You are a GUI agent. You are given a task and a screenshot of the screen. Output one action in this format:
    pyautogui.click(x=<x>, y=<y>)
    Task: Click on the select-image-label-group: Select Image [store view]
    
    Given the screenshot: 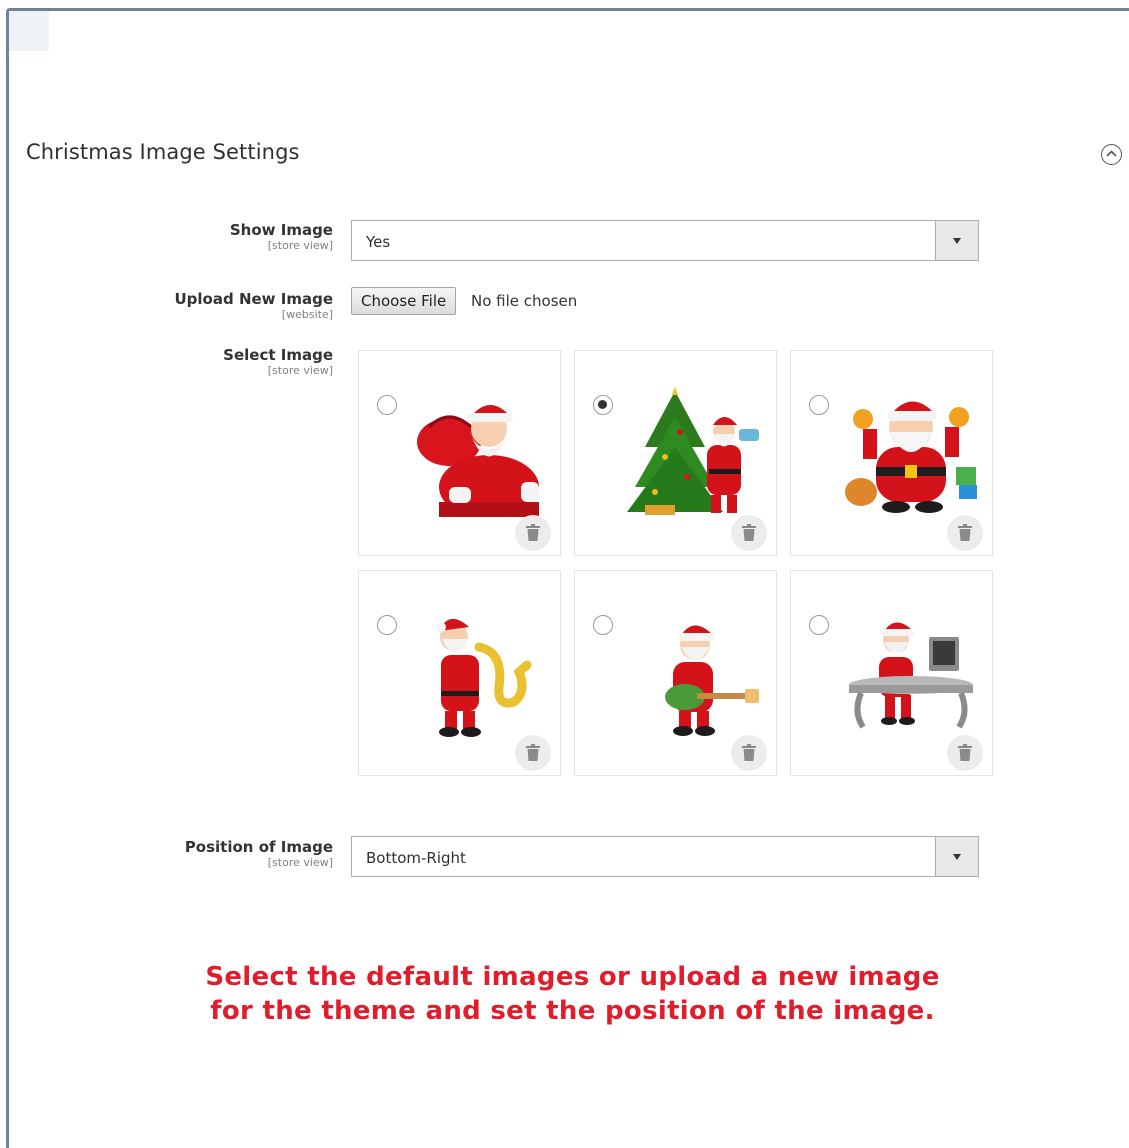 What is the action you would take?
    pyautogui.click(x=278, y=361)
    